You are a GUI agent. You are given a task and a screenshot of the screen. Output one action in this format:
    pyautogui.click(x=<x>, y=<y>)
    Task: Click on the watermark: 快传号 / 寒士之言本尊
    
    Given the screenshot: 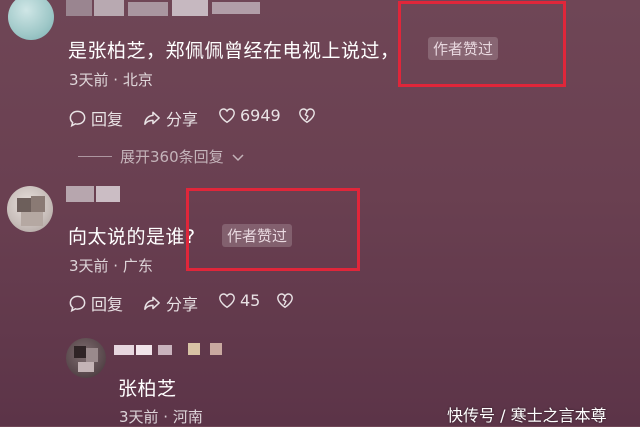 What is the action you would take?
    pyautogui.click(x=527, y=415)
    